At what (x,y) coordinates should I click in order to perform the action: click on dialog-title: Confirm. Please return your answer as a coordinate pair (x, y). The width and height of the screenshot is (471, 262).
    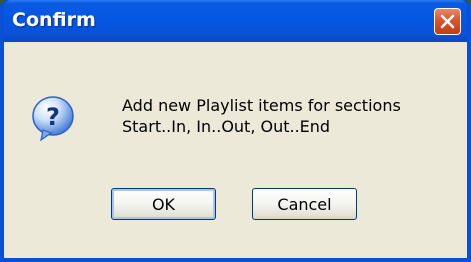
    Looking at the image, I should click on (54, 20).